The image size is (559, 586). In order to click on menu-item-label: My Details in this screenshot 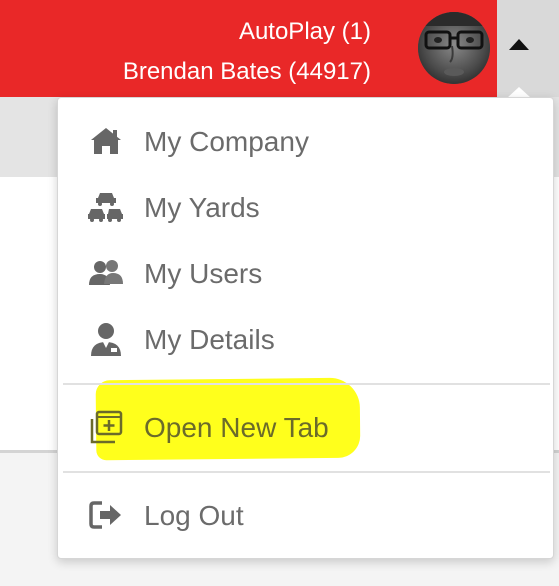, I will do `click(209, 339)`.